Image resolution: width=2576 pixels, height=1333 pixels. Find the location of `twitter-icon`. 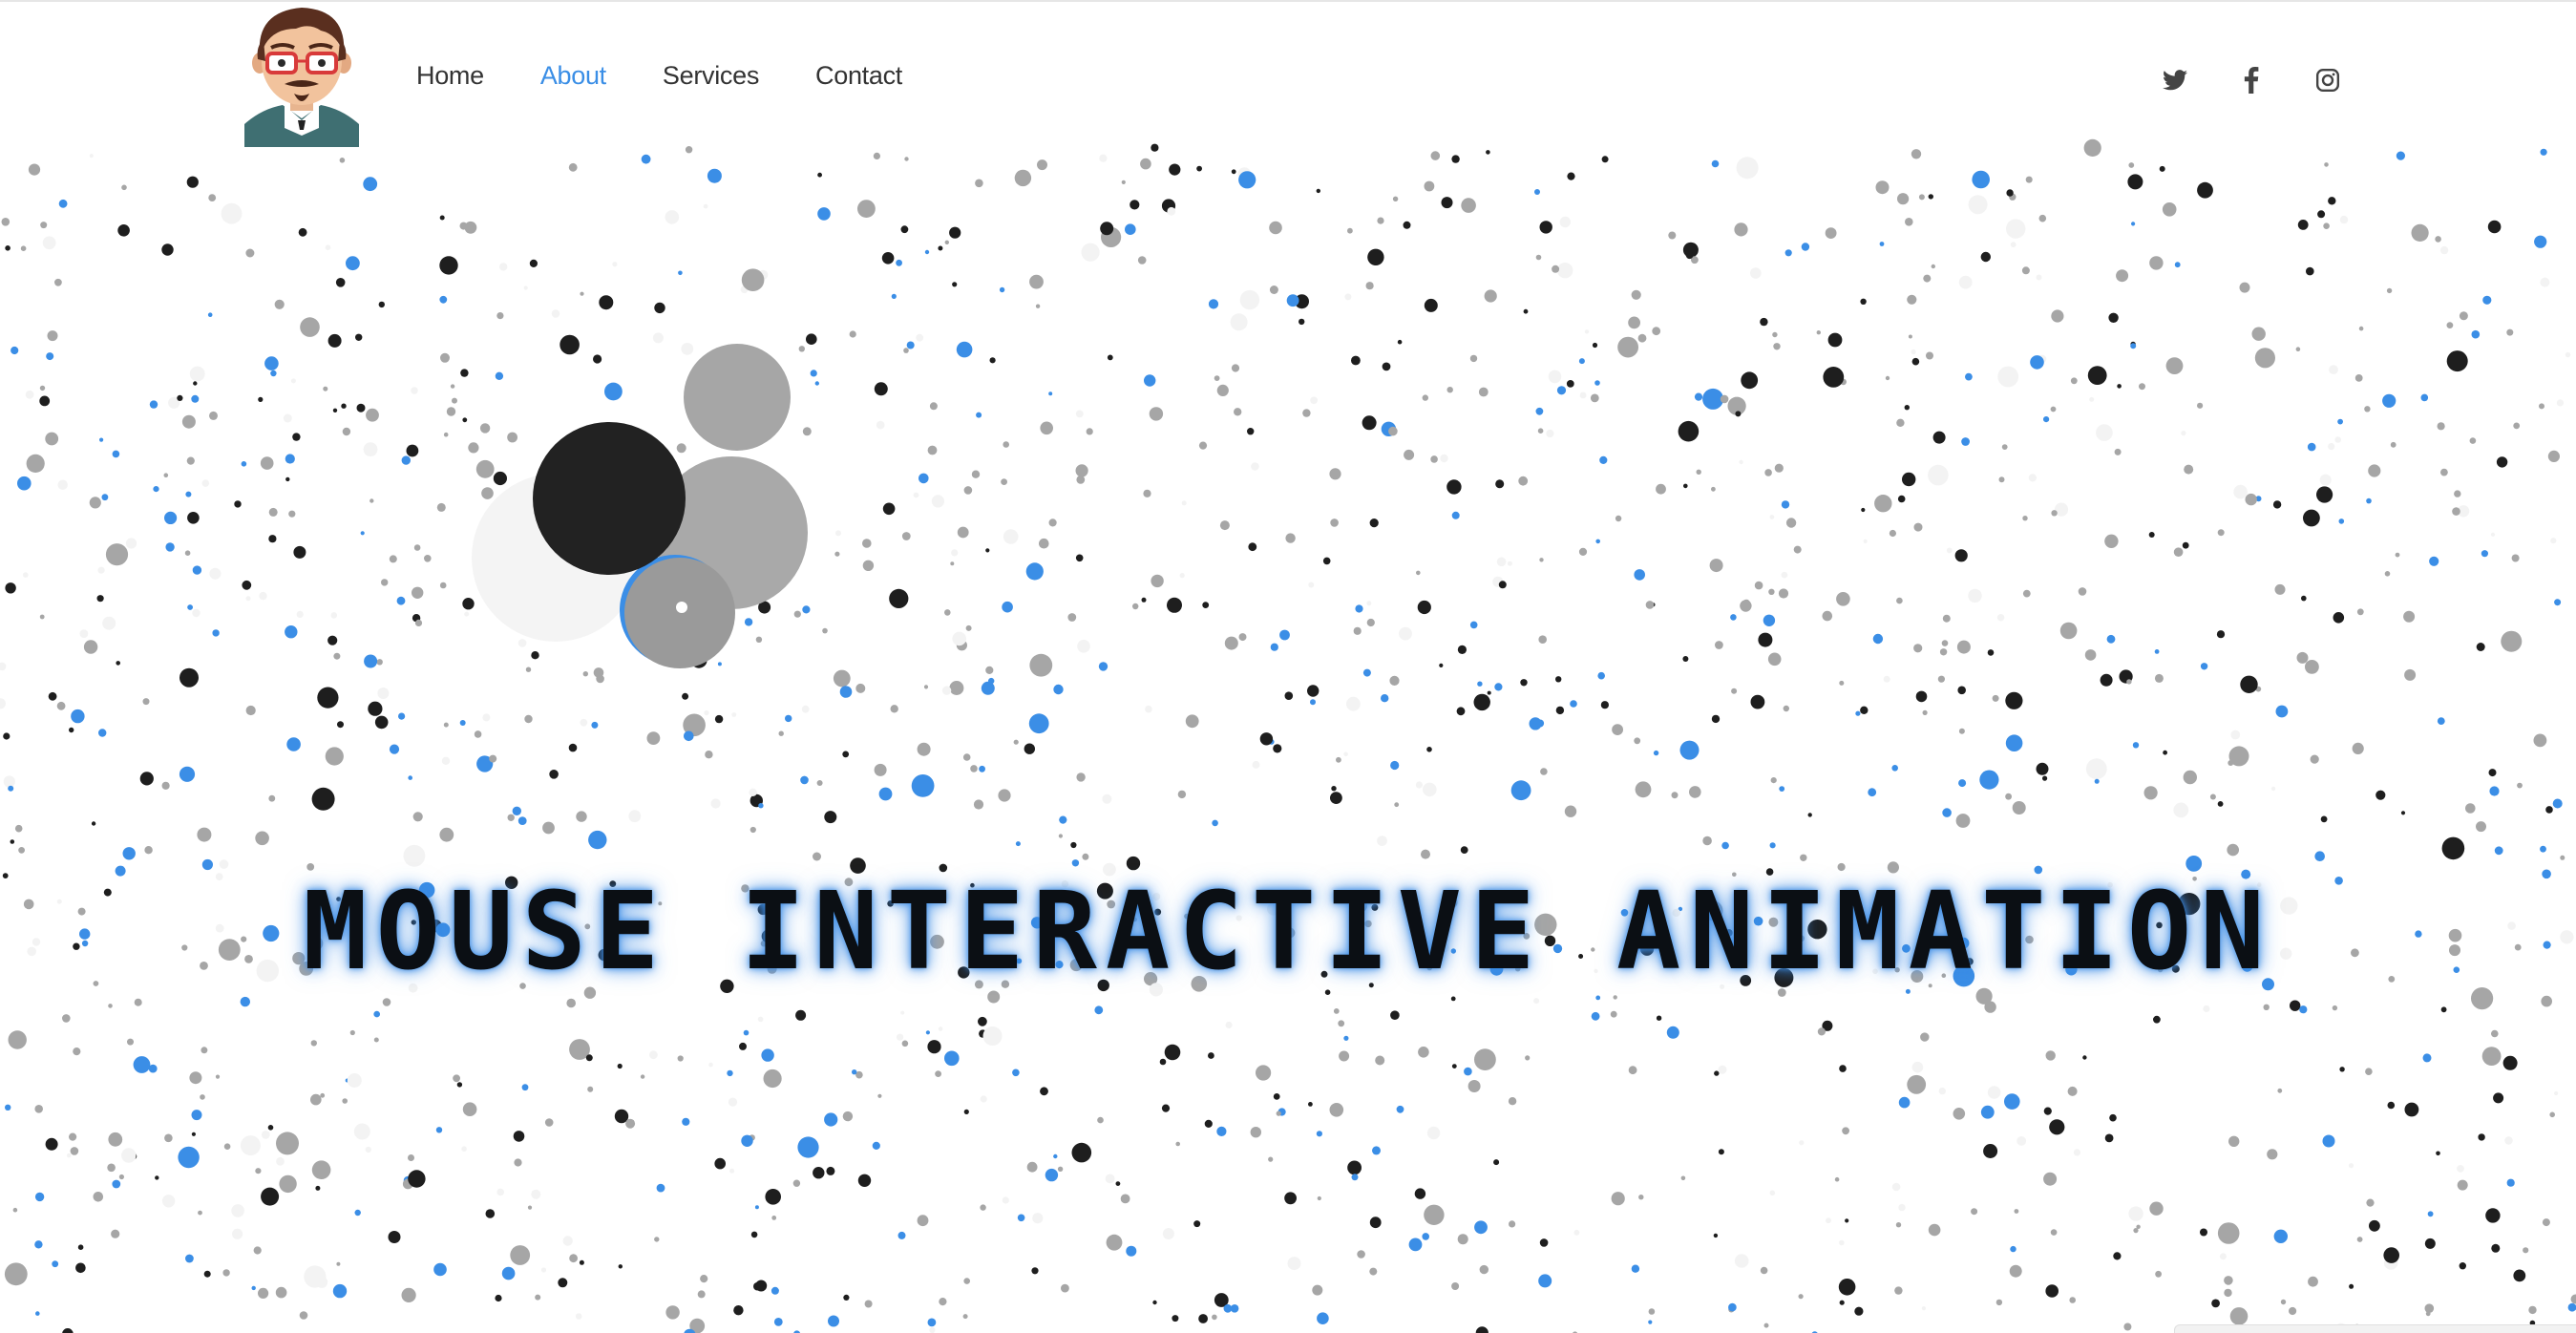

twitter-icon is located at coordinates (2175, 80).